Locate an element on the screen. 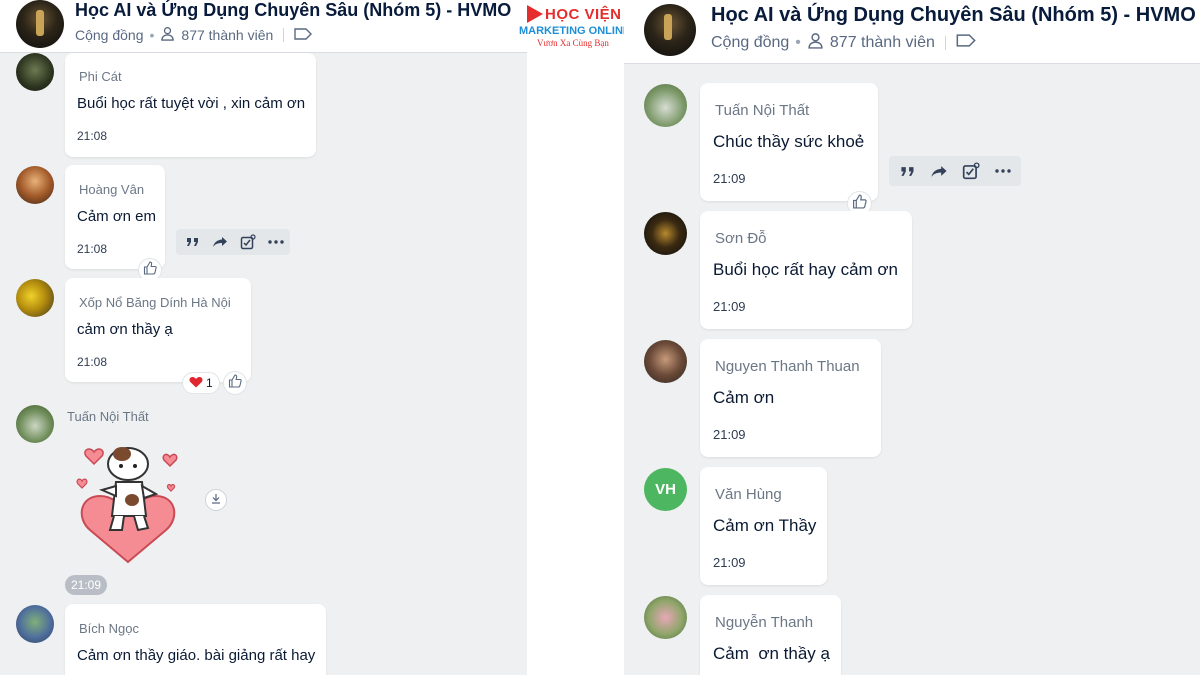 Image resolution: width=1200 pixels, height=675 pixels. play-mark-icon is located at coordinates (535, 14).